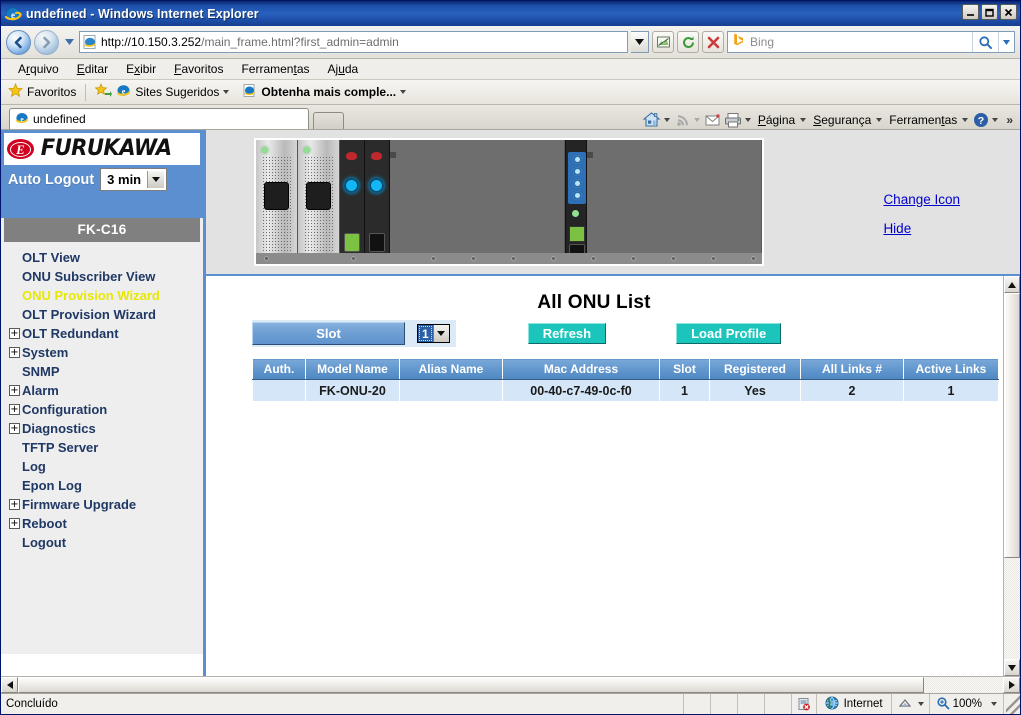  I want to click on add-to-favorites-button: e Sites Sugeridos, so click(162, 92).